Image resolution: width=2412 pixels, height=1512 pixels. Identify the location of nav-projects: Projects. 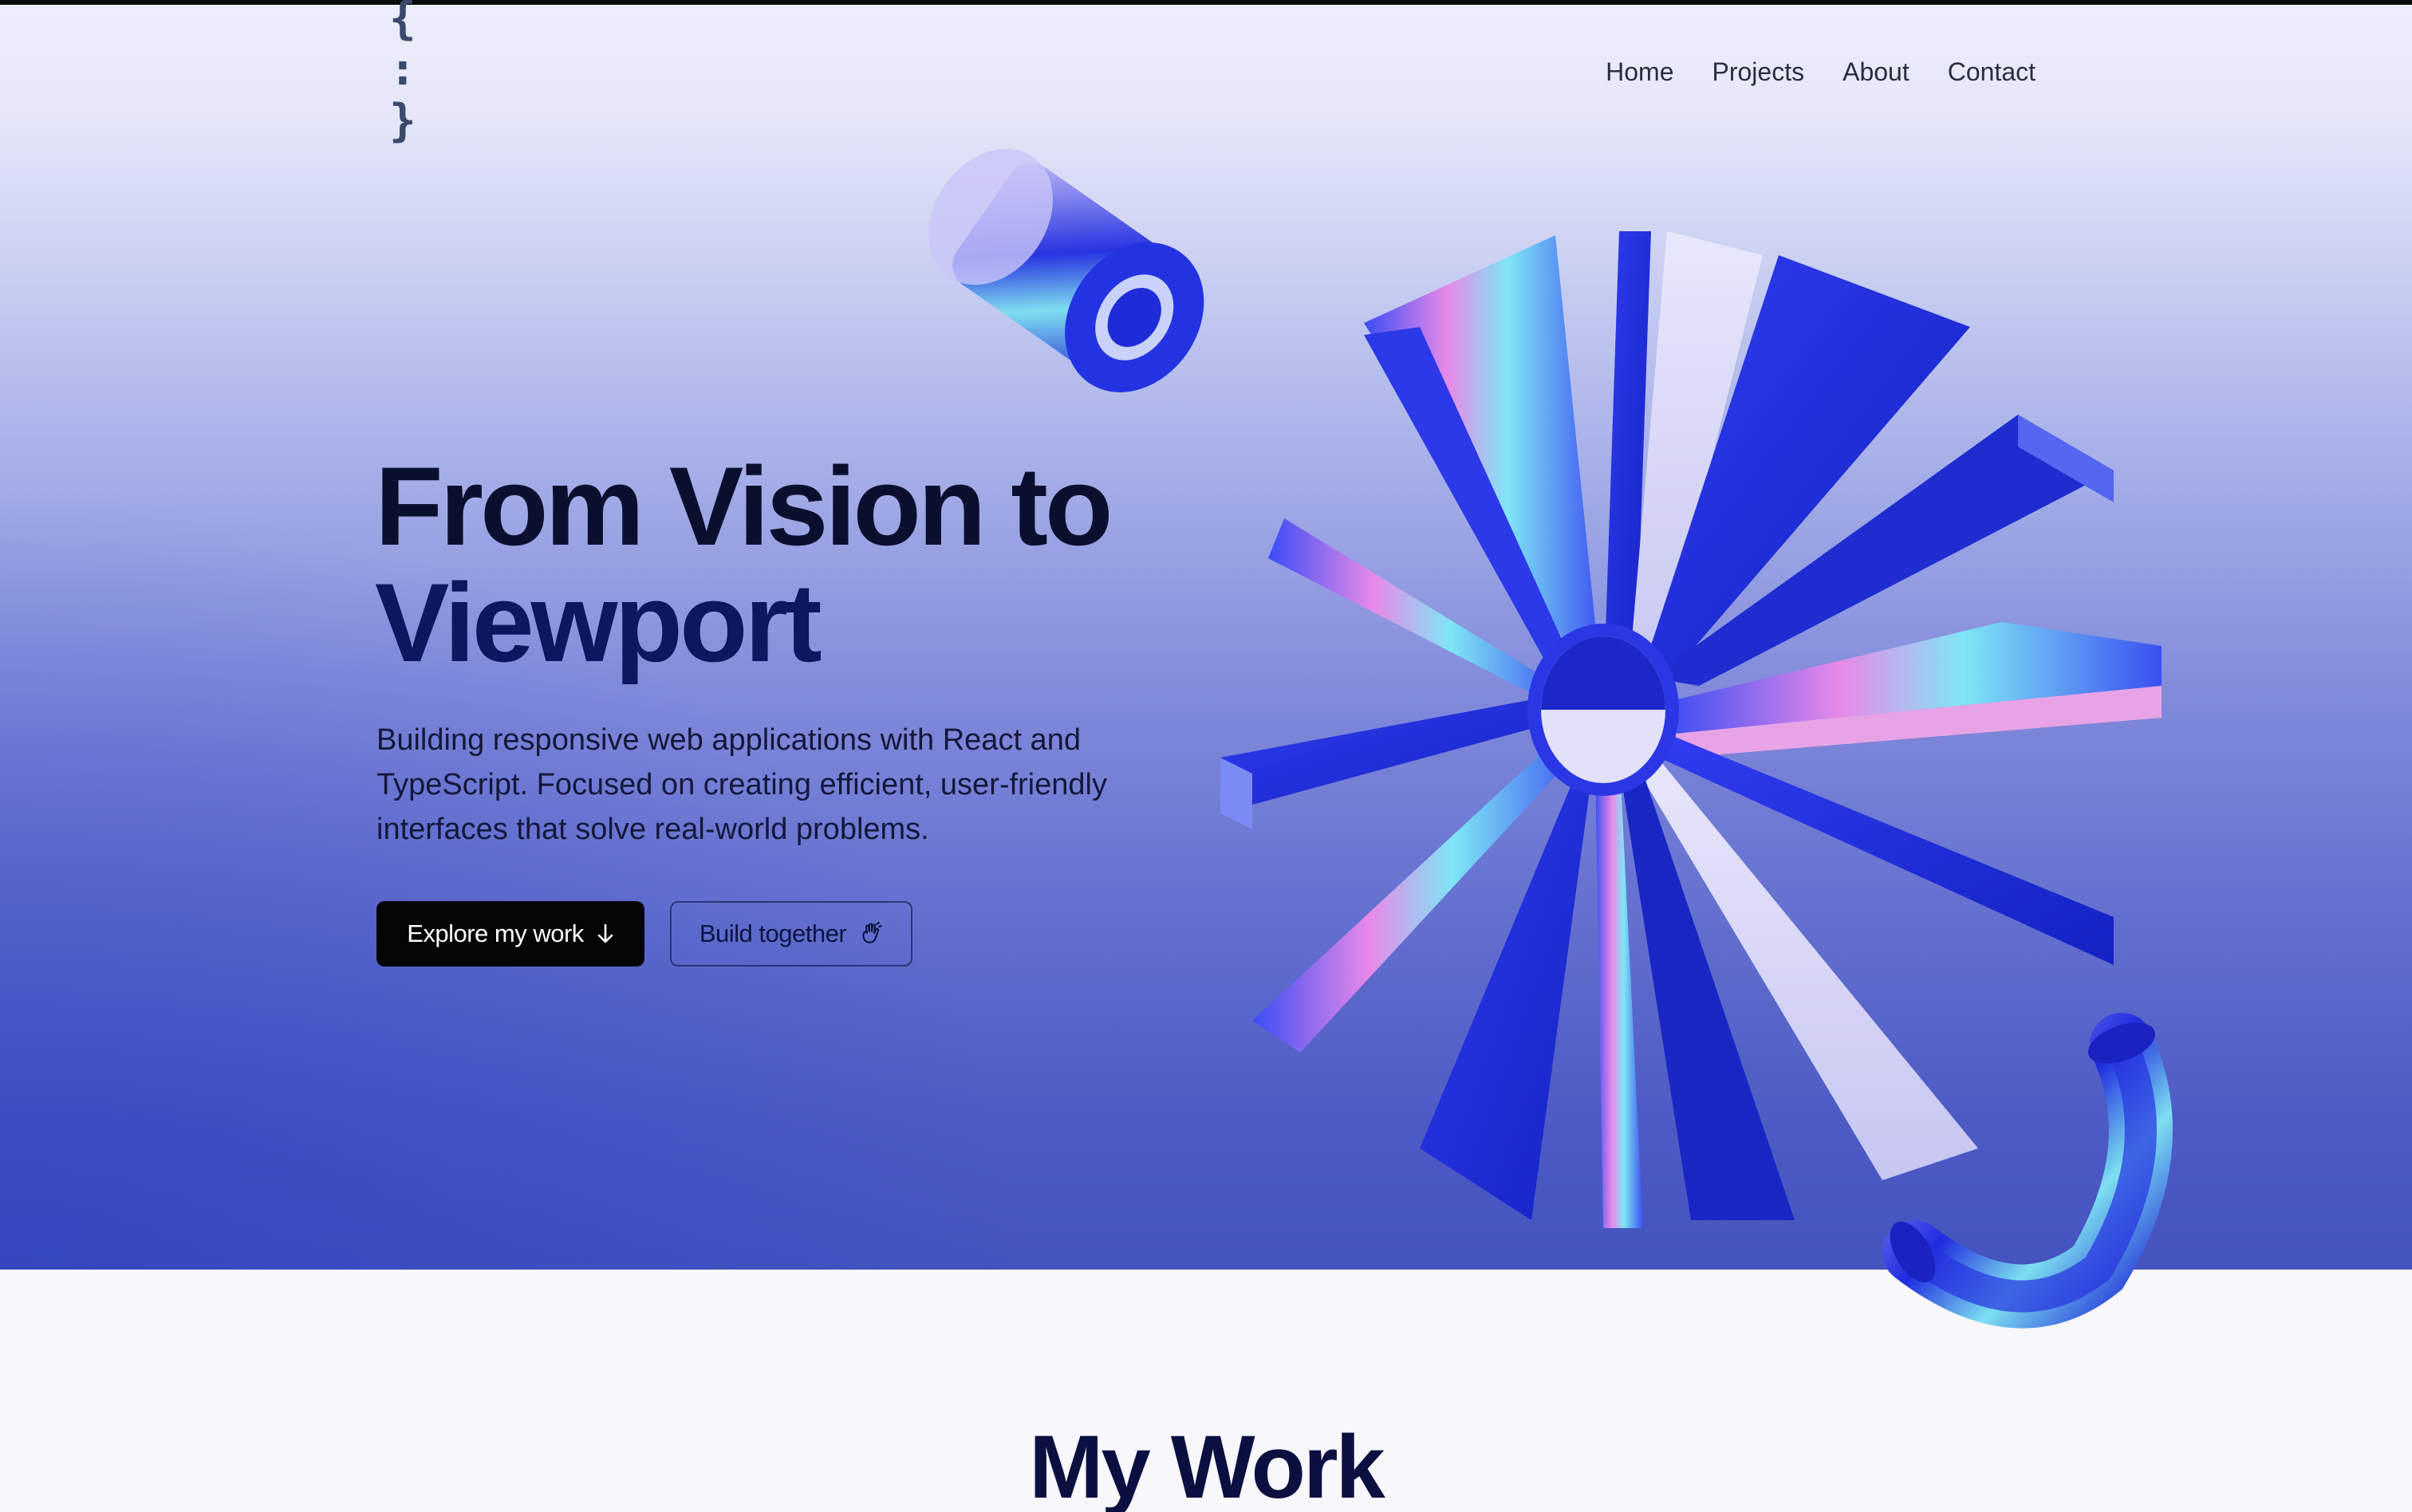
(1758, 72).